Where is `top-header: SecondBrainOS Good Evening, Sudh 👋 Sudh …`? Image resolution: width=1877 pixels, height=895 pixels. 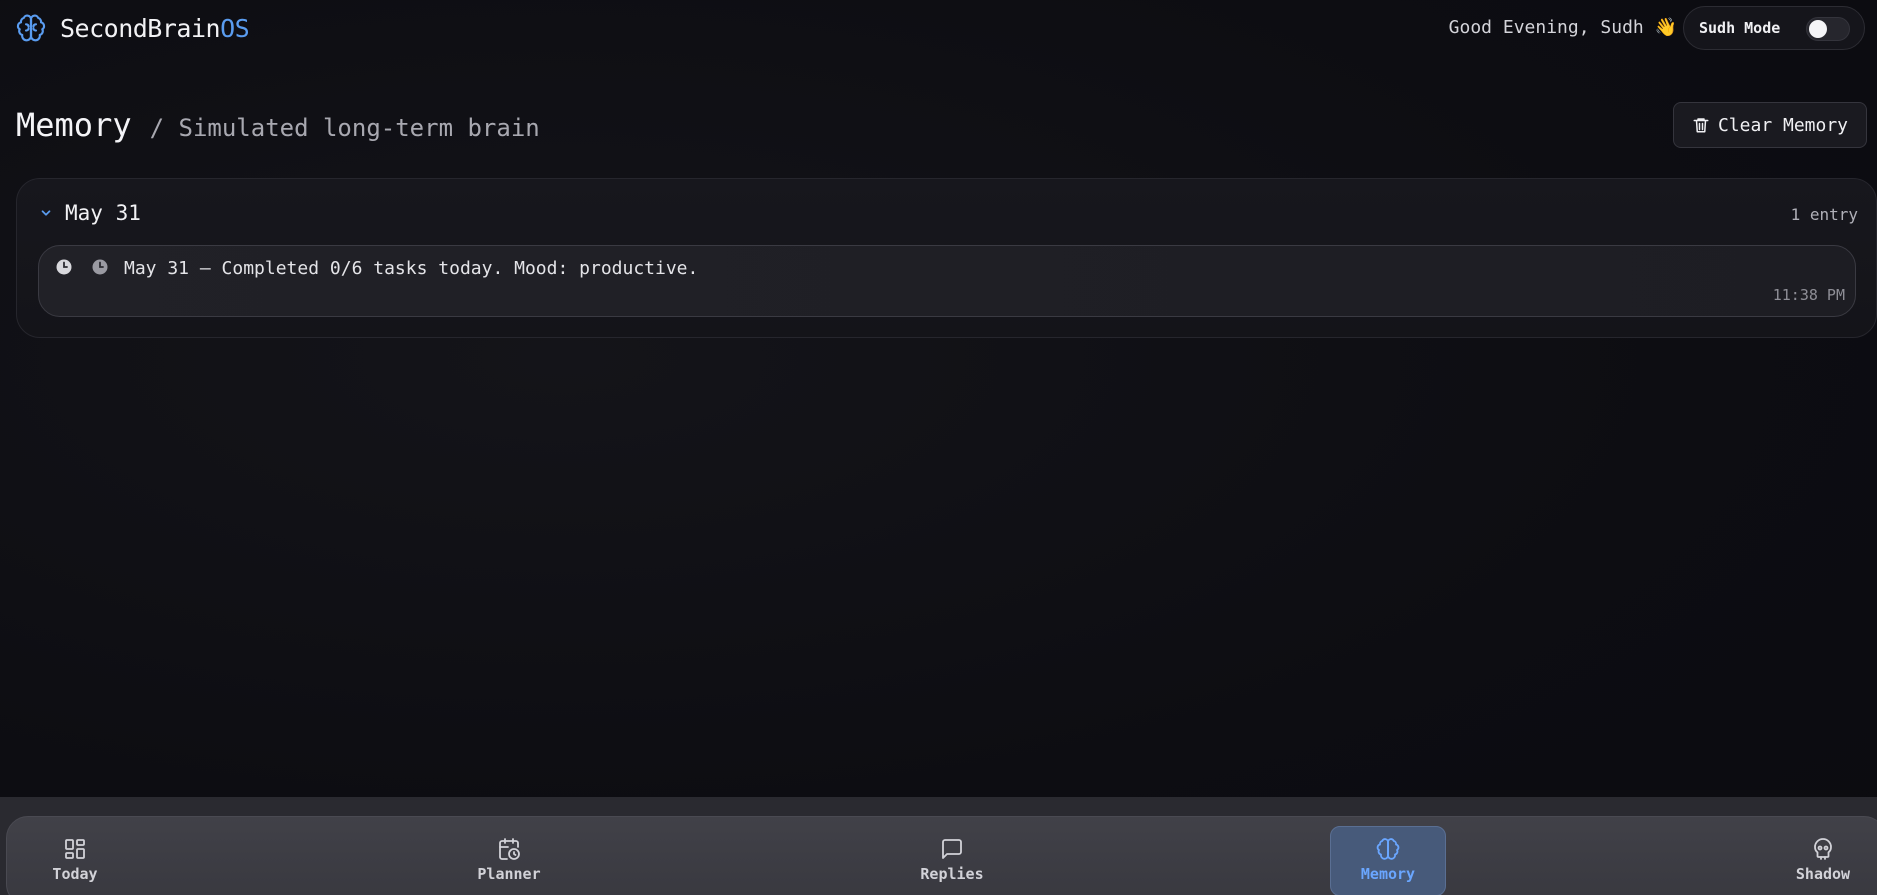 top-header: SecondBrainOS Good Evening, Sudh 👋 Sudh … is located at coordinates (938, 28).